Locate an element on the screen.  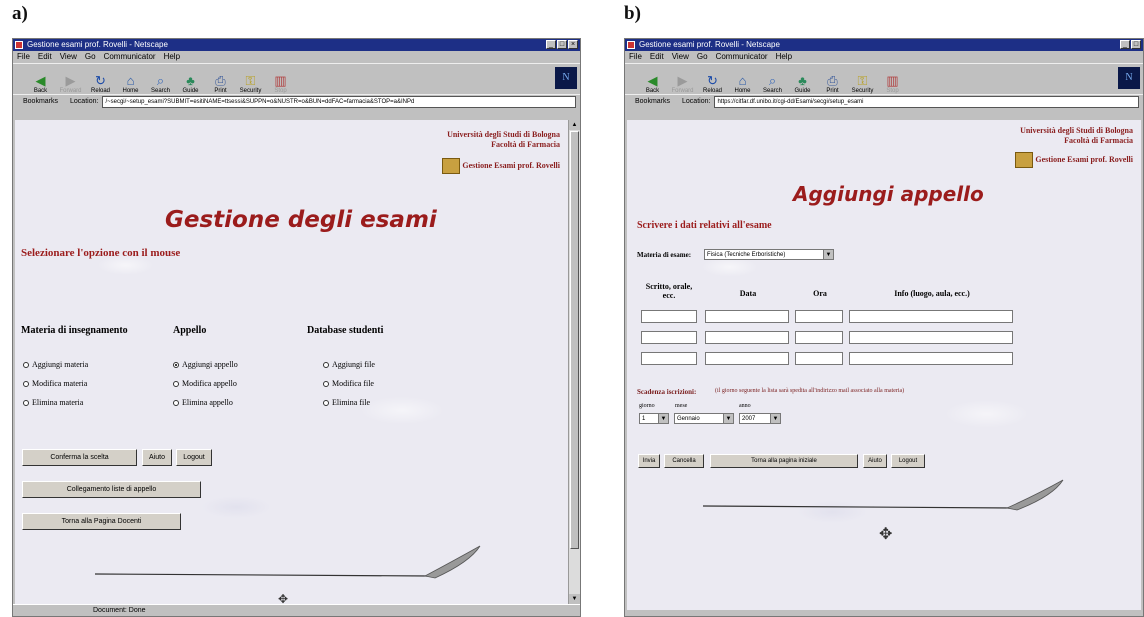
radio-aggiungi-materia: Aggiungi materia is located at coordinates (55, 364).